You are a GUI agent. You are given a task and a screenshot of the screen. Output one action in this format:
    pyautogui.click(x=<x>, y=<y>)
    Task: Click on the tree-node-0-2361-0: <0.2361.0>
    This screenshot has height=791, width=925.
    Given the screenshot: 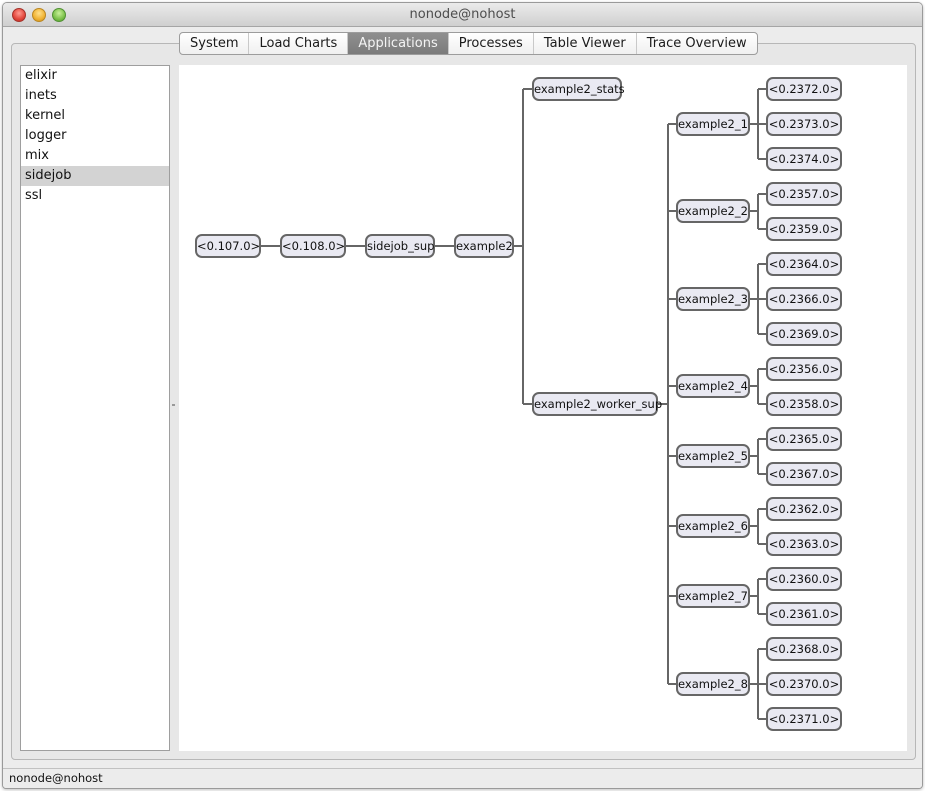 What is the action you would take?
    pyautogui.click(x=804, y=614)
    